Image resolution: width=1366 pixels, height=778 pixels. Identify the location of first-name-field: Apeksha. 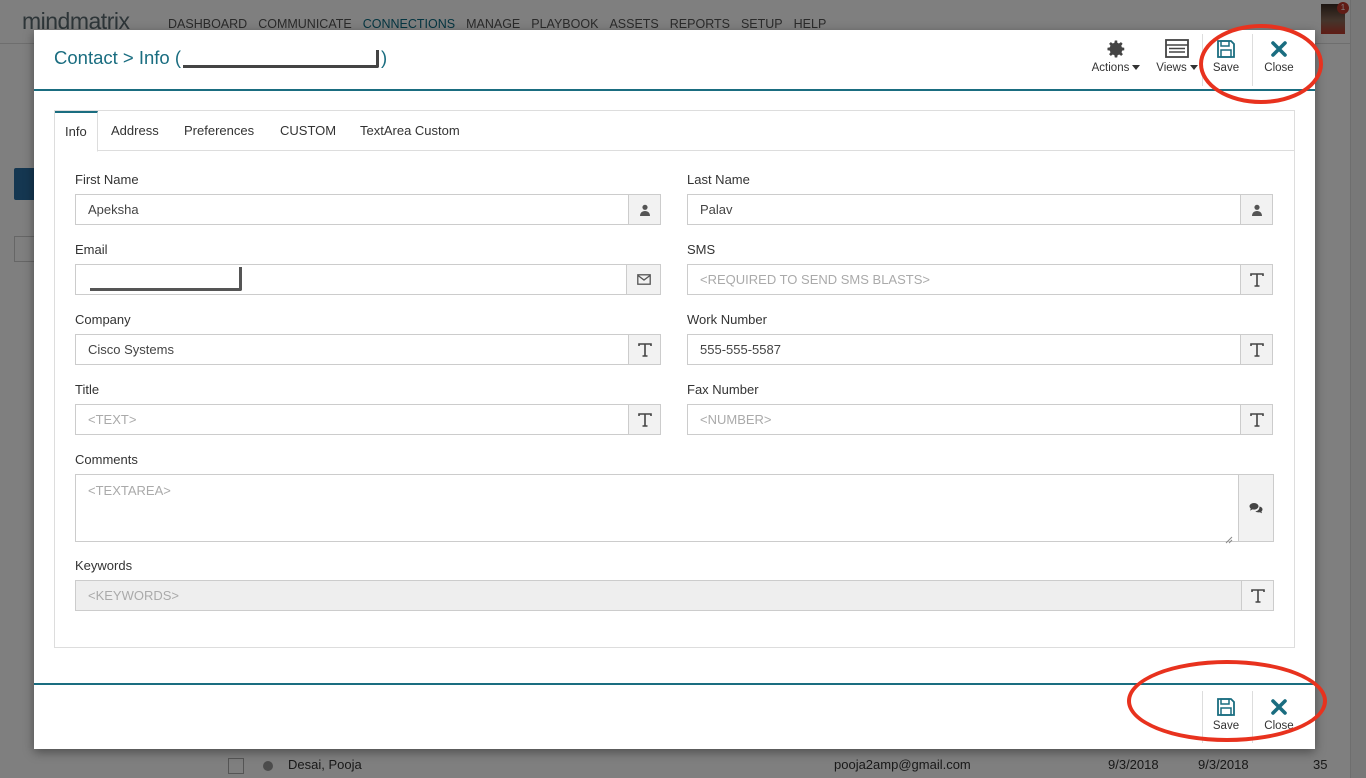
(368, 209).